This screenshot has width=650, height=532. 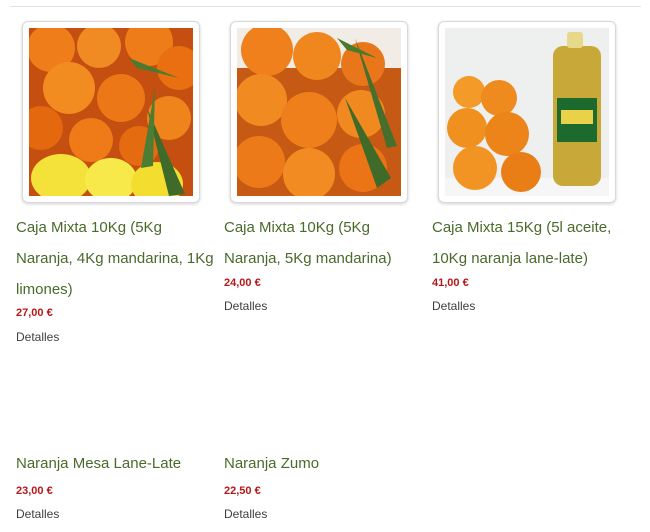 I want to click on product-price: 23,00 €, so click(x=34, y=491).